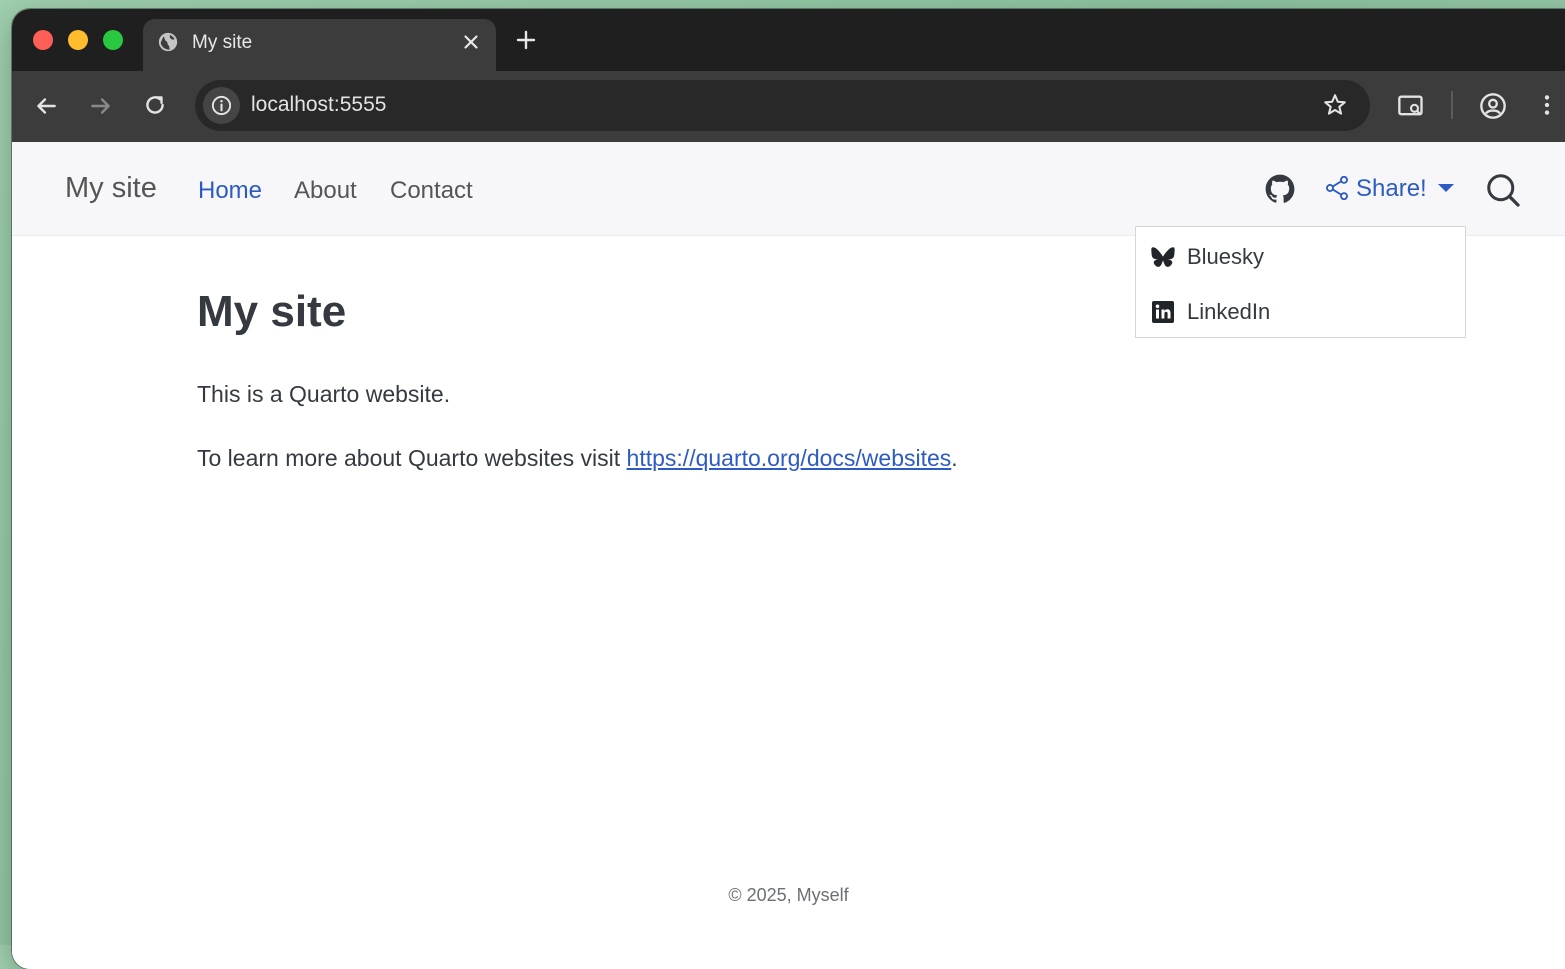 The height and width of the screenshot is (969, 1565). I want to click on tab-strip: My site, so click(788, 40).